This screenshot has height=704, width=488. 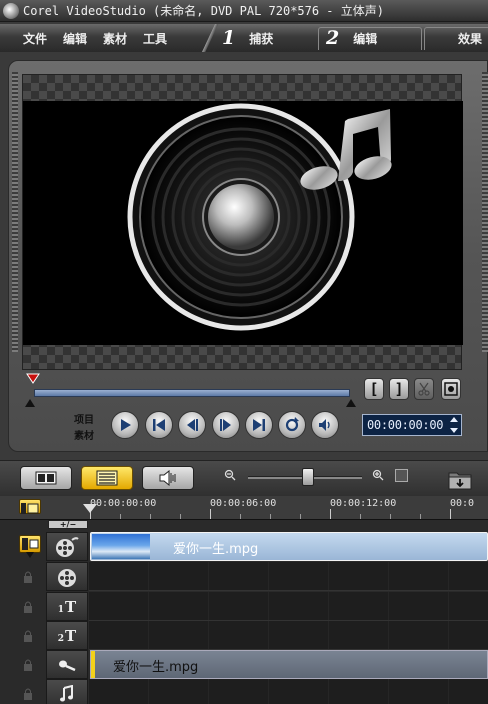 I want to click on clip-start-marker, so click(x=93, y=664).